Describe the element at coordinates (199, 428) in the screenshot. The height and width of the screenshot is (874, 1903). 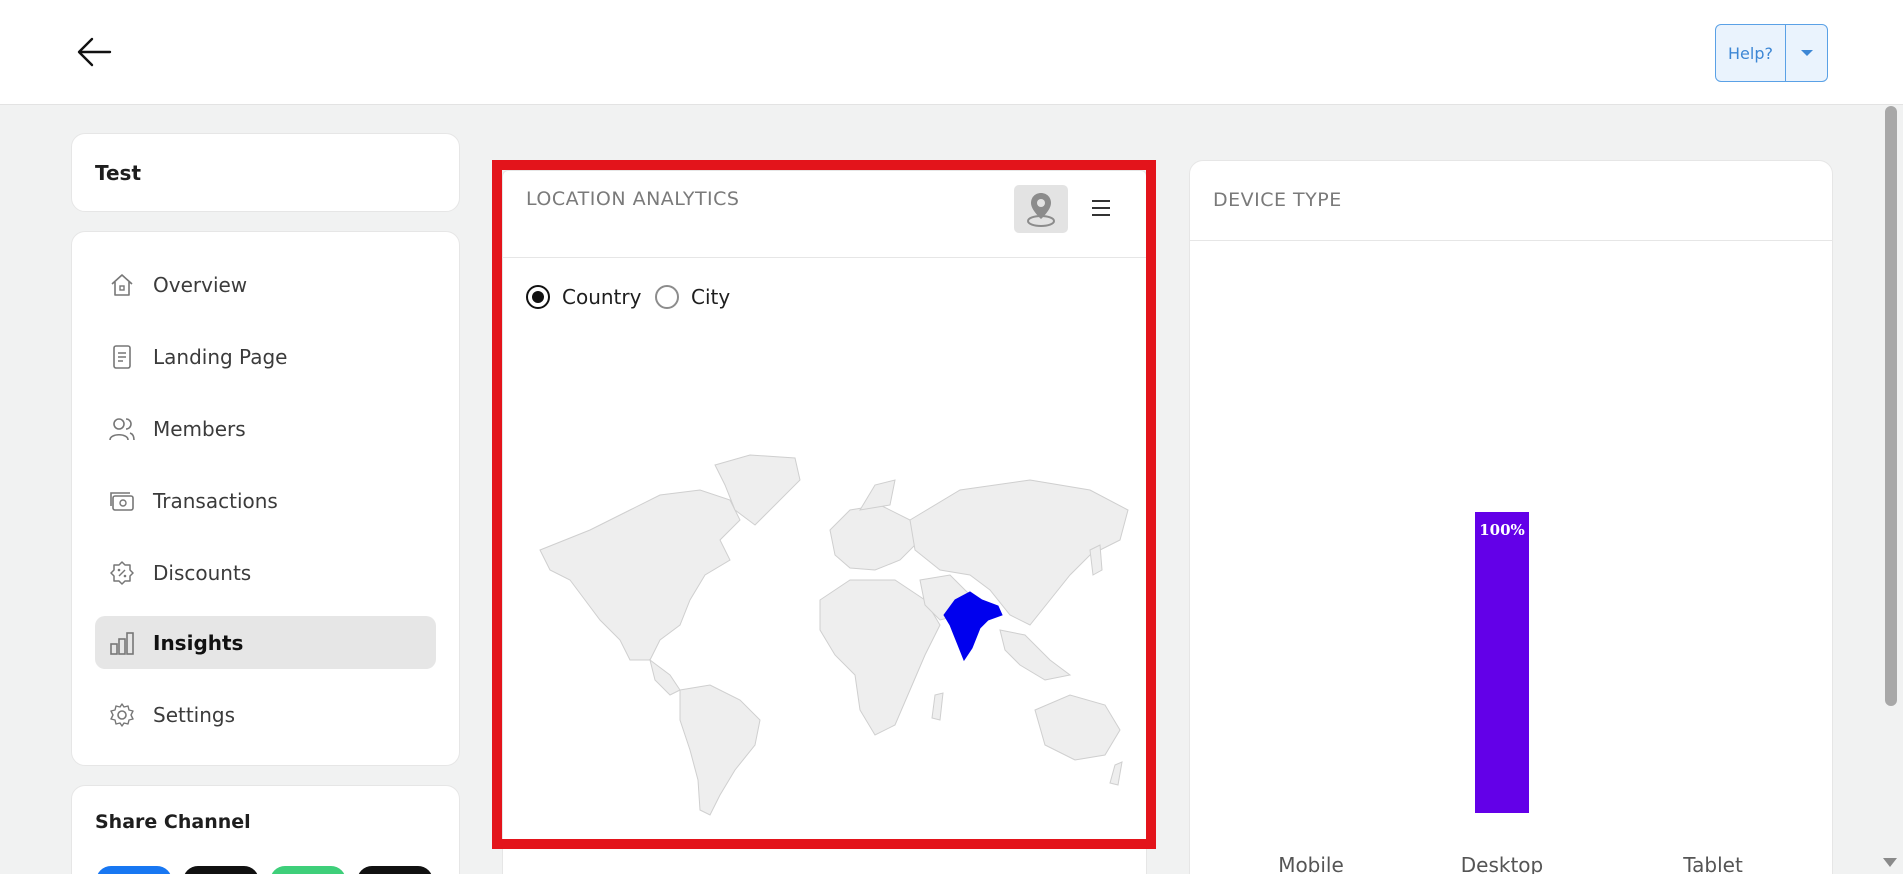
I see `sidebar-item-label: Members` at that location.